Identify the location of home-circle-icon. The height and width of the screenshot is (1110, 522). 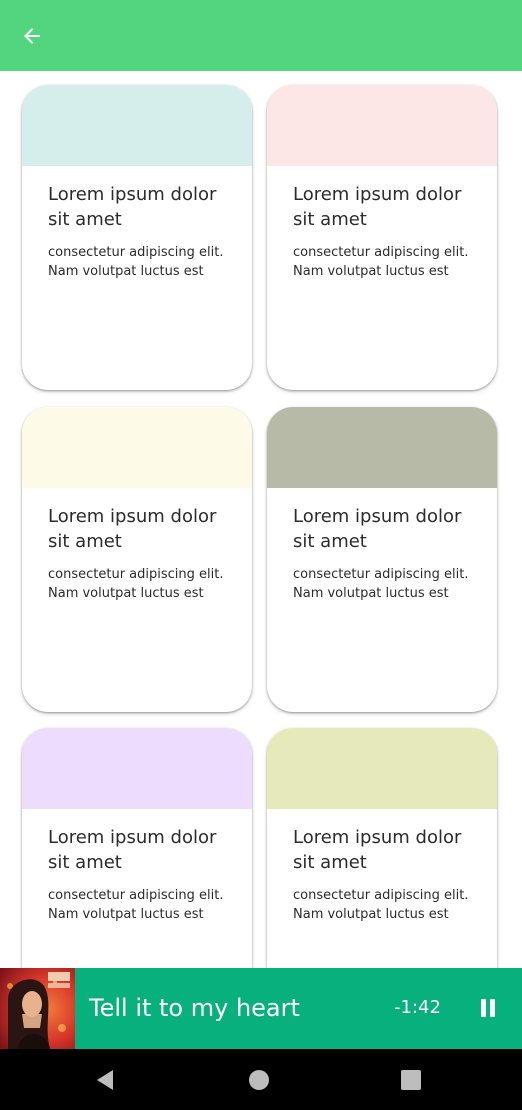
(259, 1080).